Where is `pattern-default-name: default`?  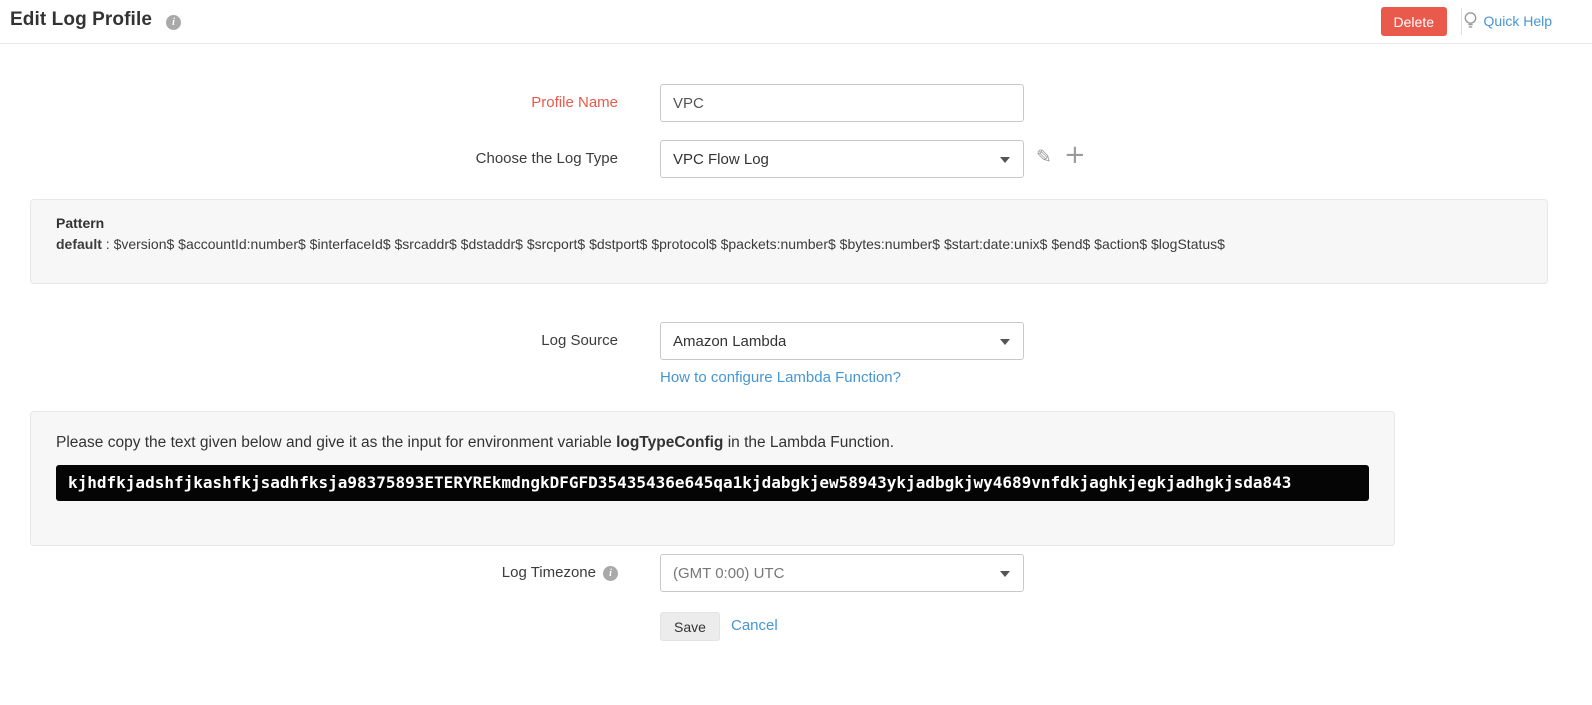
pattern-default-name: default is located at coordinates (79, 244).